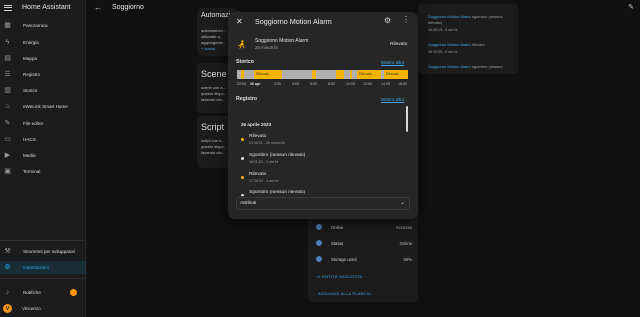 The width and height of the screenshot is (640, 317). Describe the element at coordinates (46, 7) in the screenshot. I see `app-title: Home Assistant` at that location.